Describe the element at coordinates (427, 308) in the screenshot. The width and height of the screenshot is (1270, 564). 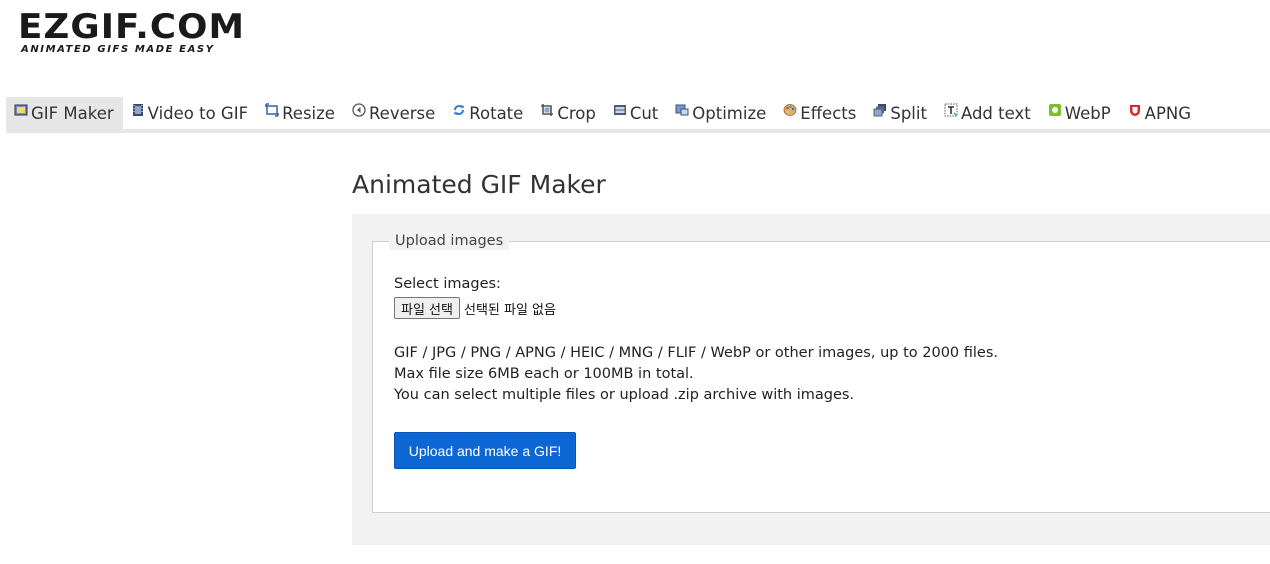
I see `choose-file-button: 파일 선택` at that location.